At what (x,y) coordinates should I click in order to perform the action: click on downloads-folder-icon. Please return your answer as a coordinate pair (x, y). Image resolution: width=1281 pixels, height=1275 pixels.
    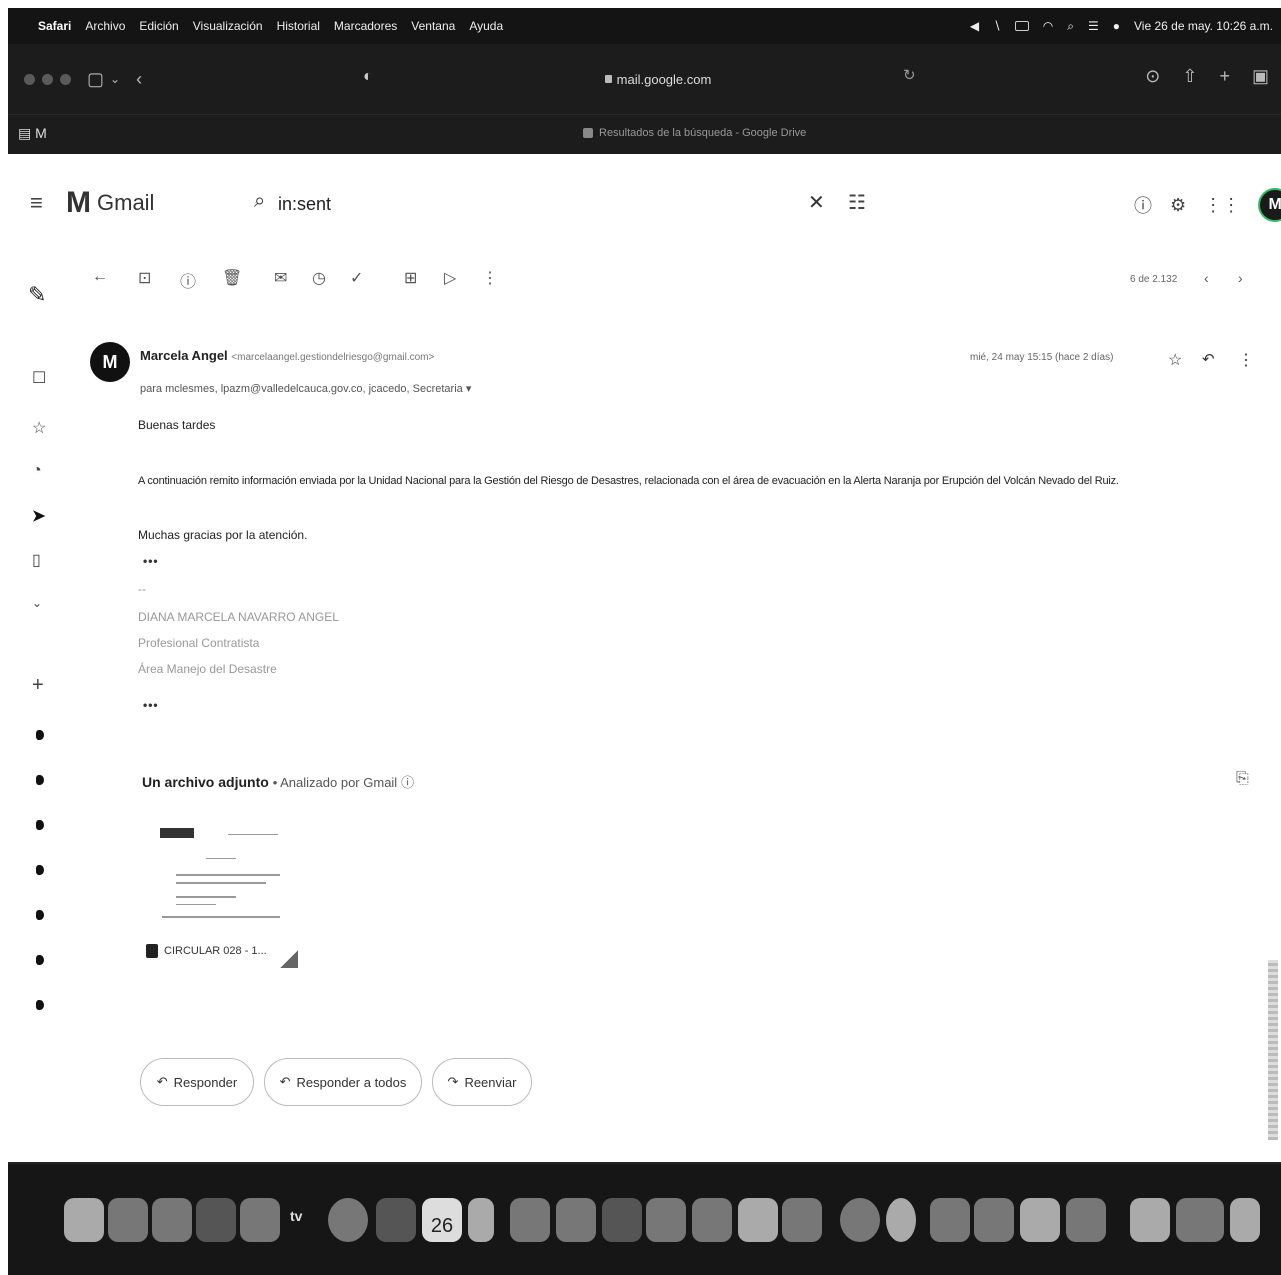
    Looking at the image, I should click on (1150, 1220).